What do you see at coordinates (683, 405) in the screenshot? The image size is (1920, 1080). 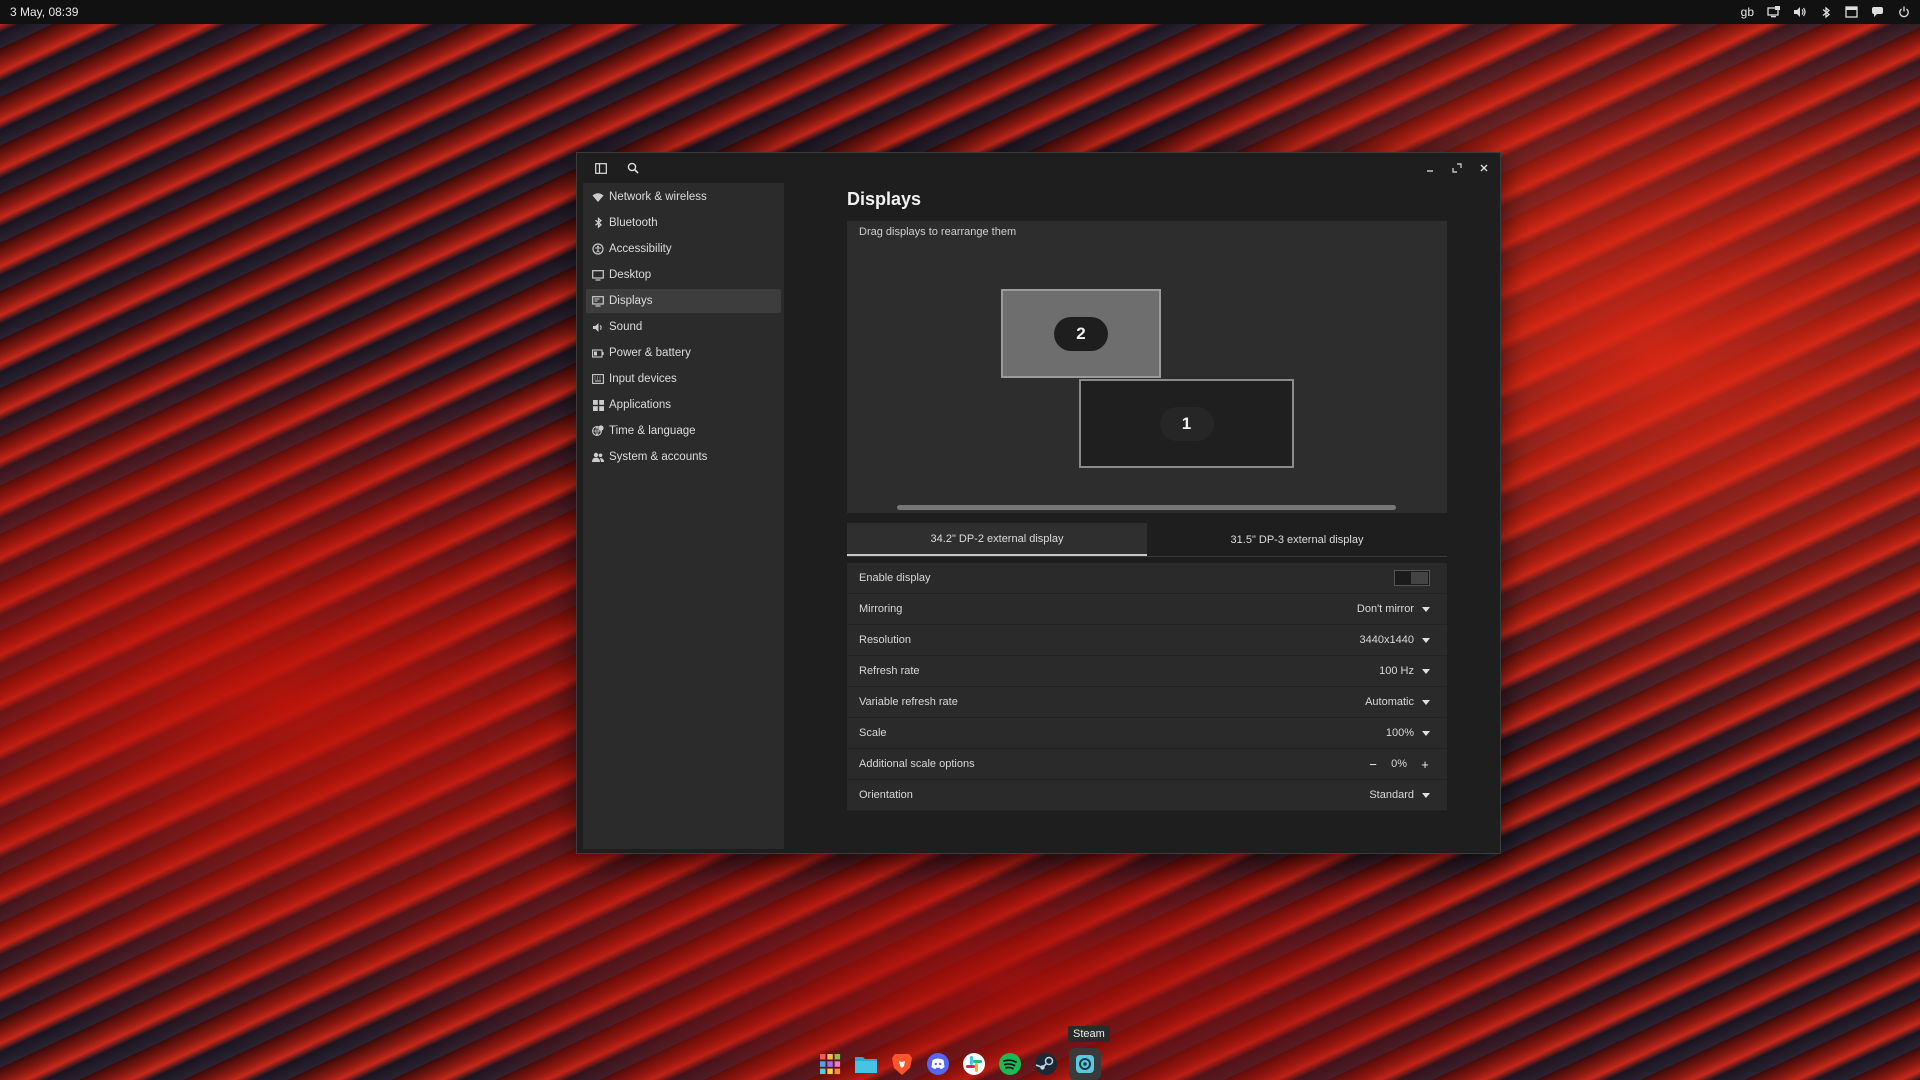 I see `sidebar-item-applications: Applications` at bounding box center [683, 405].